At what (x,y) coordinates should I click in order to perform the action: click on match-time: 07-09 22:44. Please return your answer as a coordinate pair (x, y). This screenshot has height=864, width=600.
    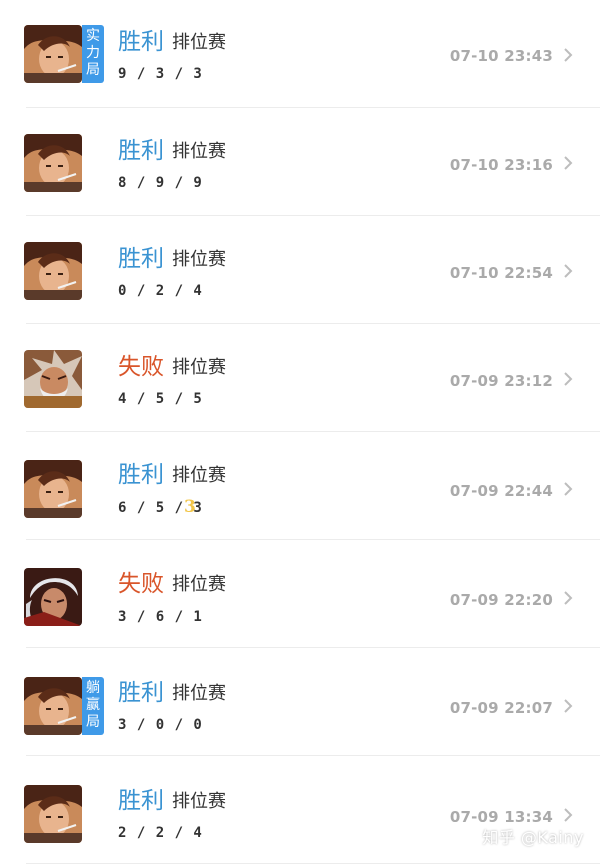
    Looking at the image, I should click on (501, 491).